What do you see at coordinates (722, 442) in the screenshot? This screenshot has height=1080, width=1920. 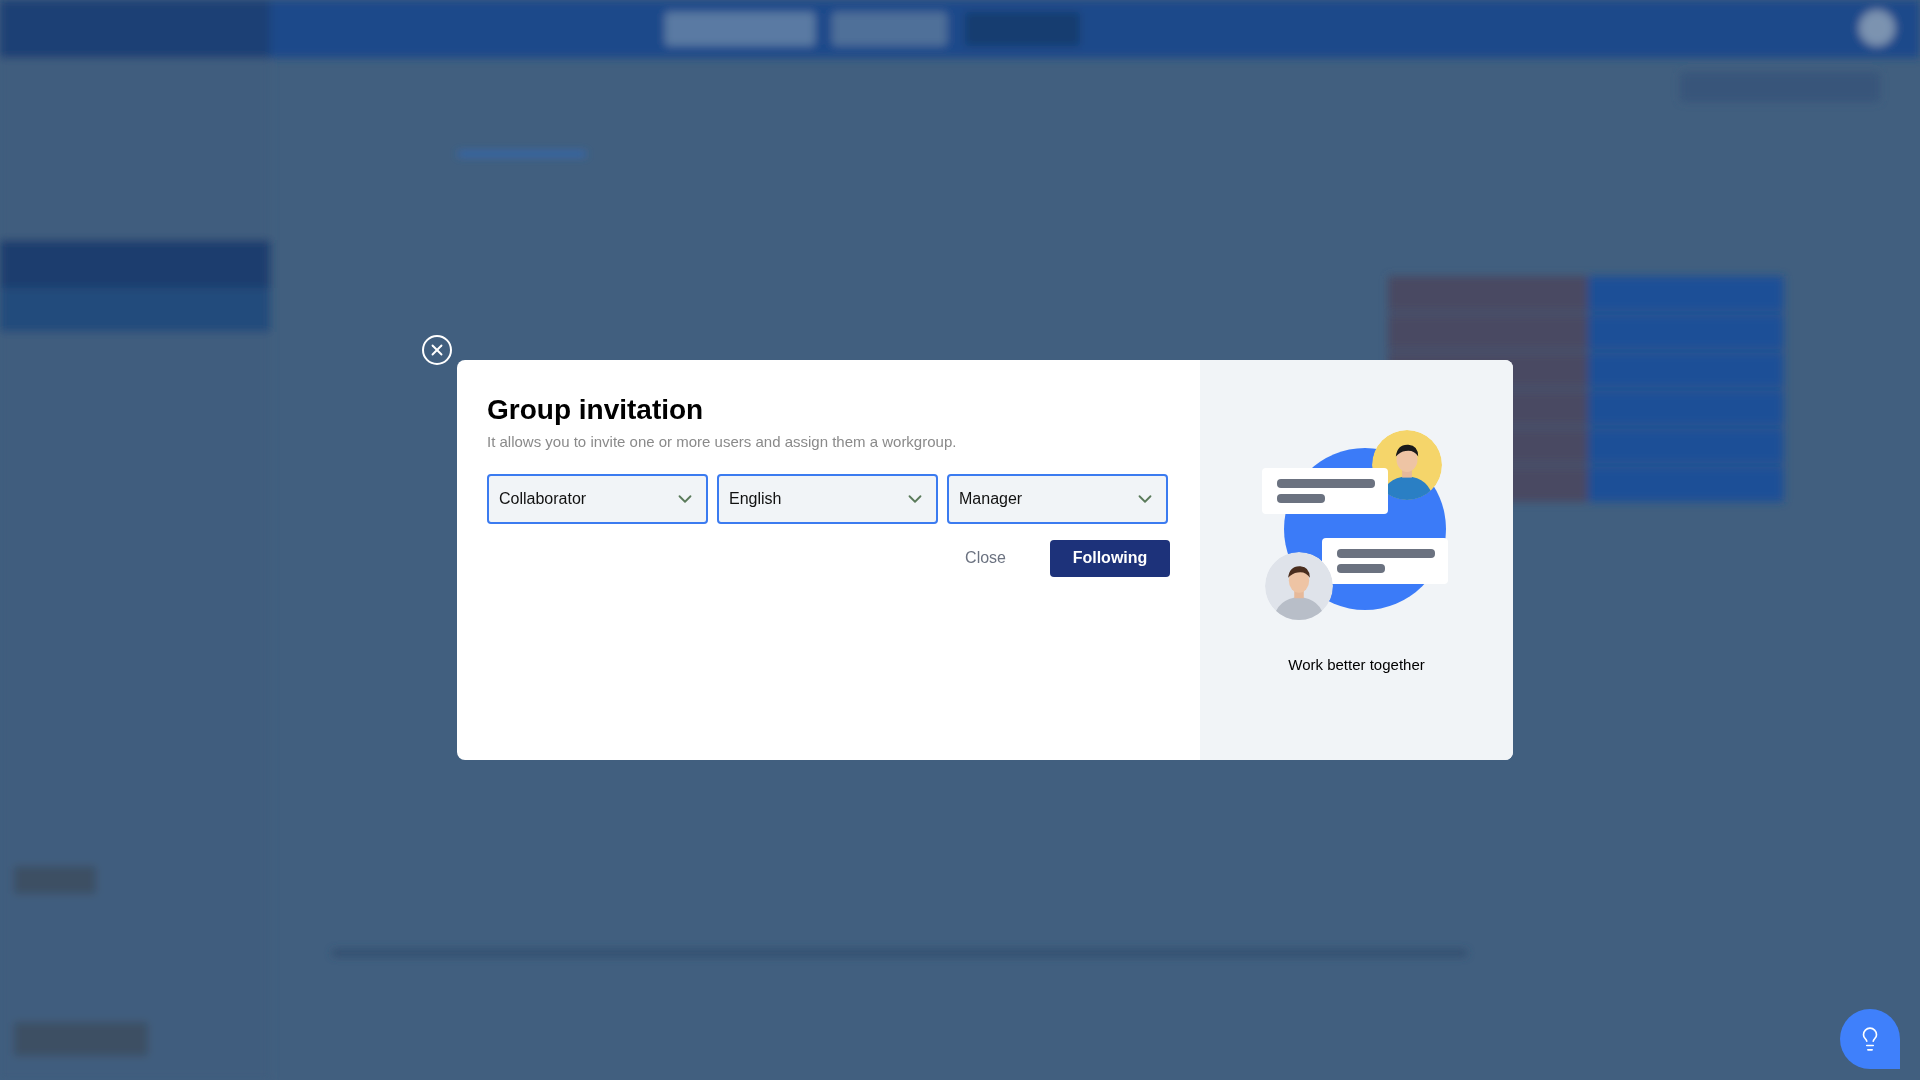 I see `dialog-subtitle: It allows you to invite one or more users and assign them a workgroup.` at bounding box center [722, 442].